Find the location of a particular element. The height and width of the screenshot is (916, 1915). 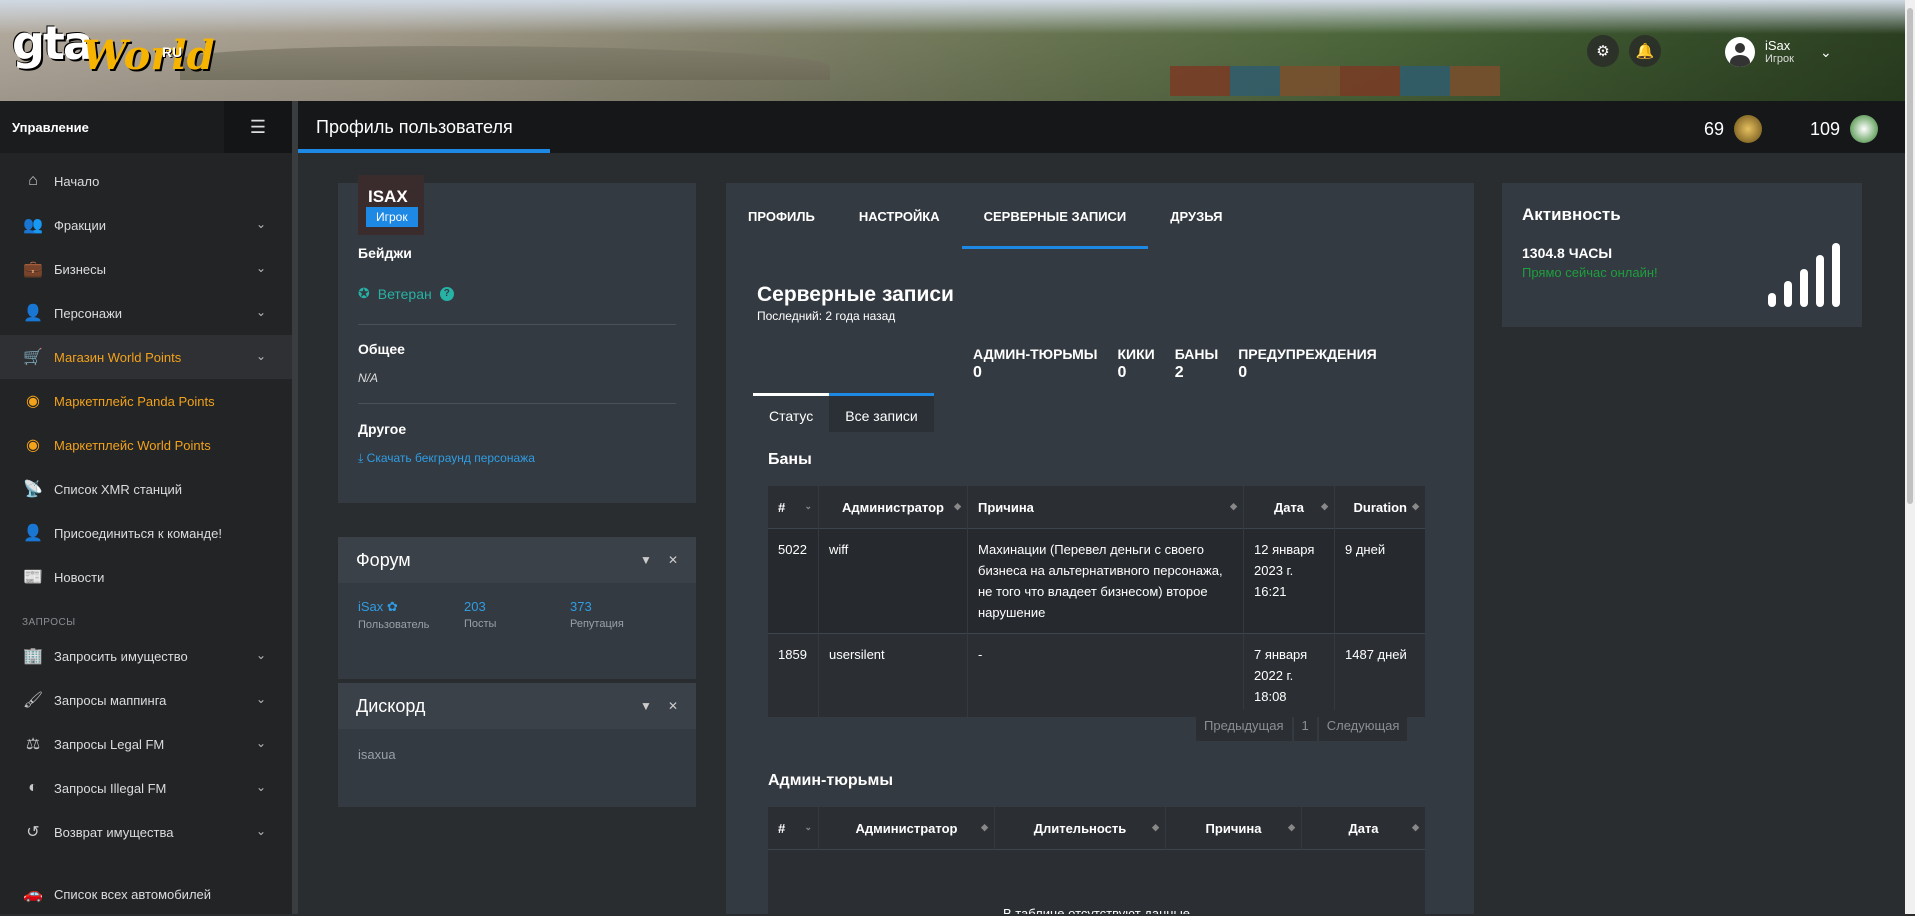

gear-icon: ⚙ is located at coordinates (1603, 51).